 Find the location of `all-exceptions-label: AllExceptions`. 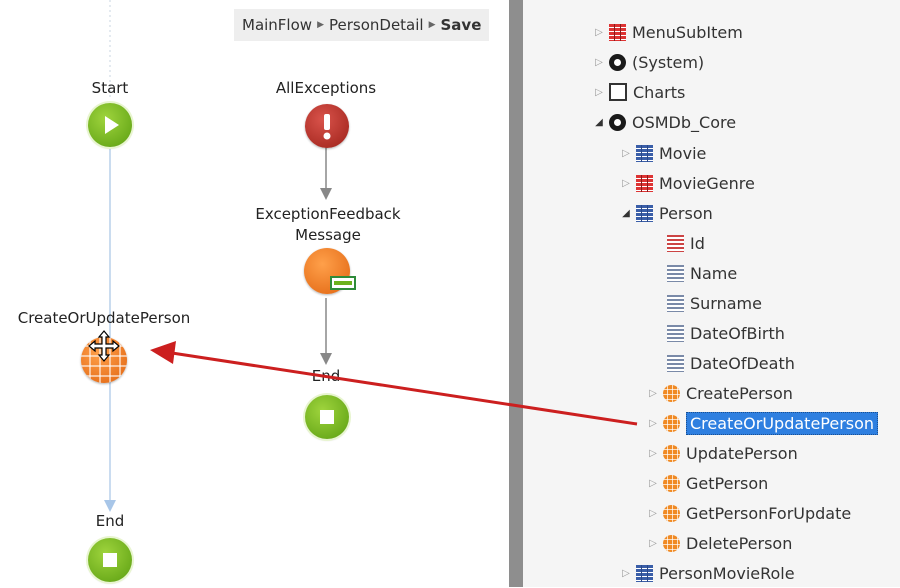

all-exceptions-label: AllExceptions is located at coordinates (326, 88).